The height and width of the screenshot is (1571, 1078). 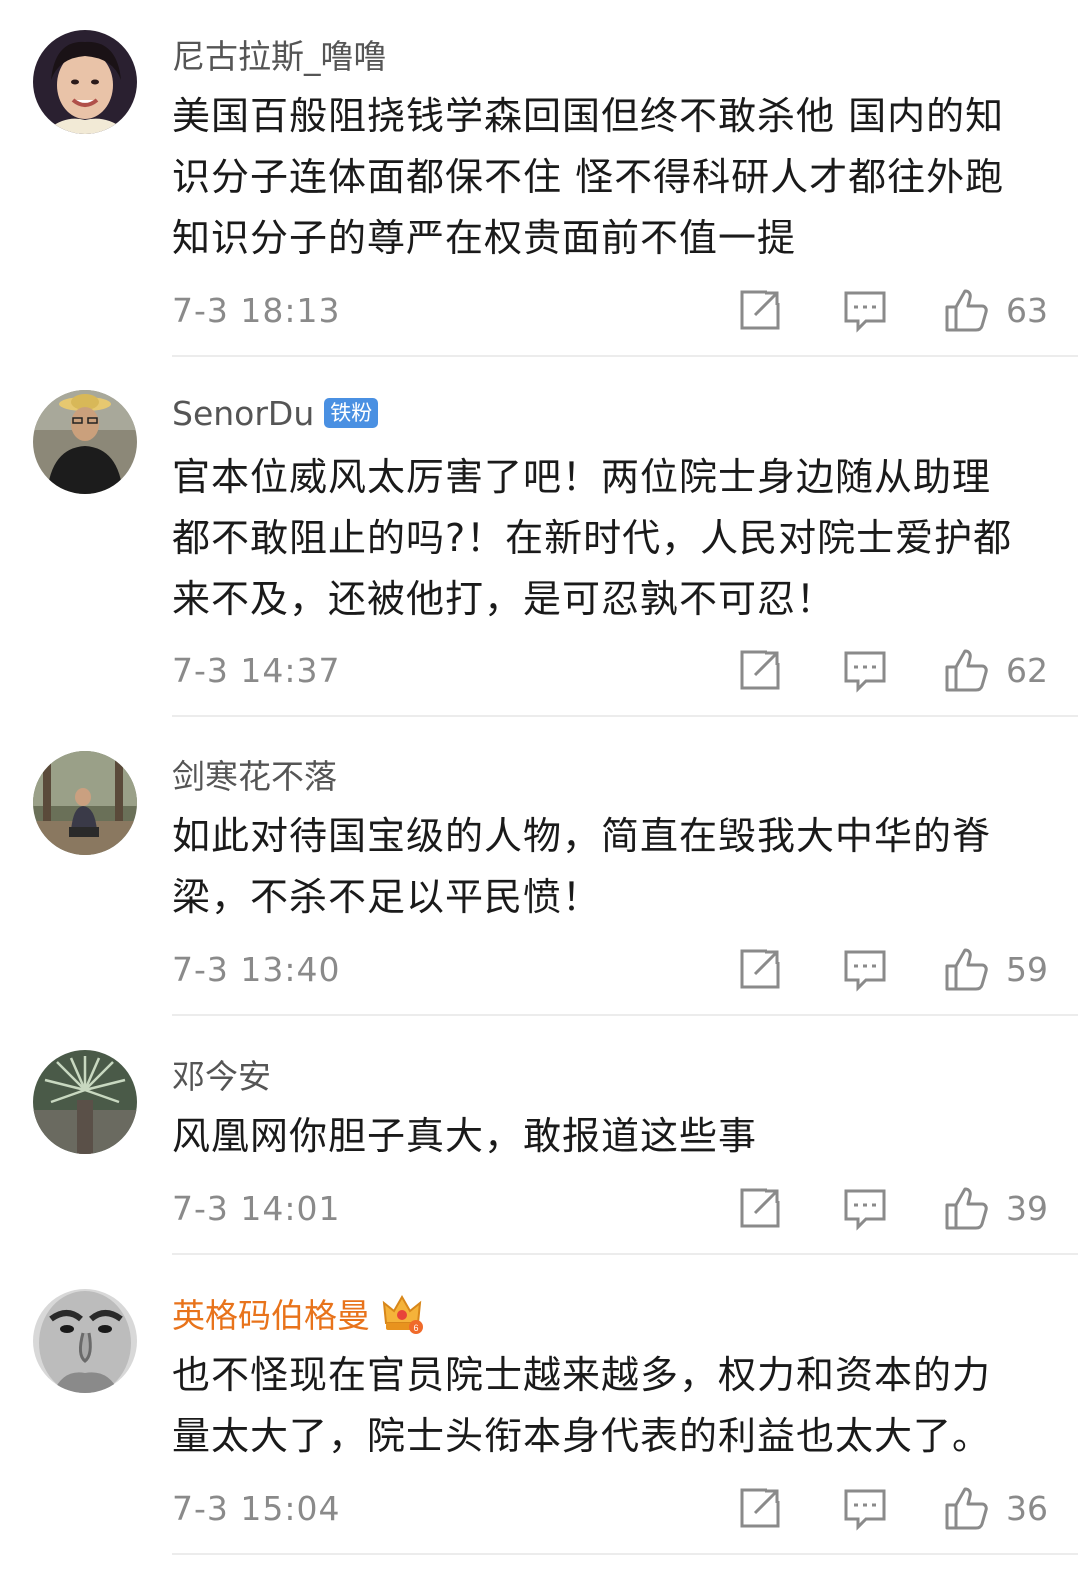 I want to click on comment-text-line: 梁，不杀不足以平民愤！, so click(x=387, y=897).